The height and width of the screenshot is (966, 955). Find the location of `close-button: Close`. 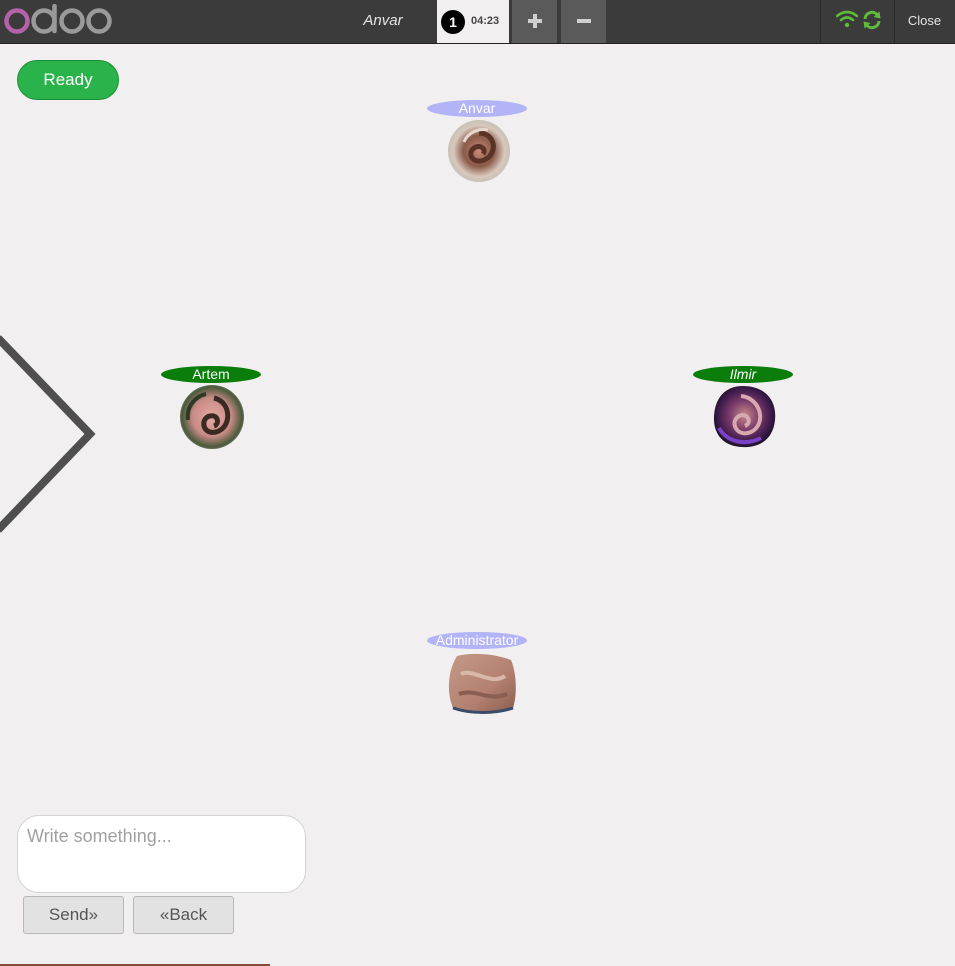

close-button: Close is located at coordinates (924, 21).